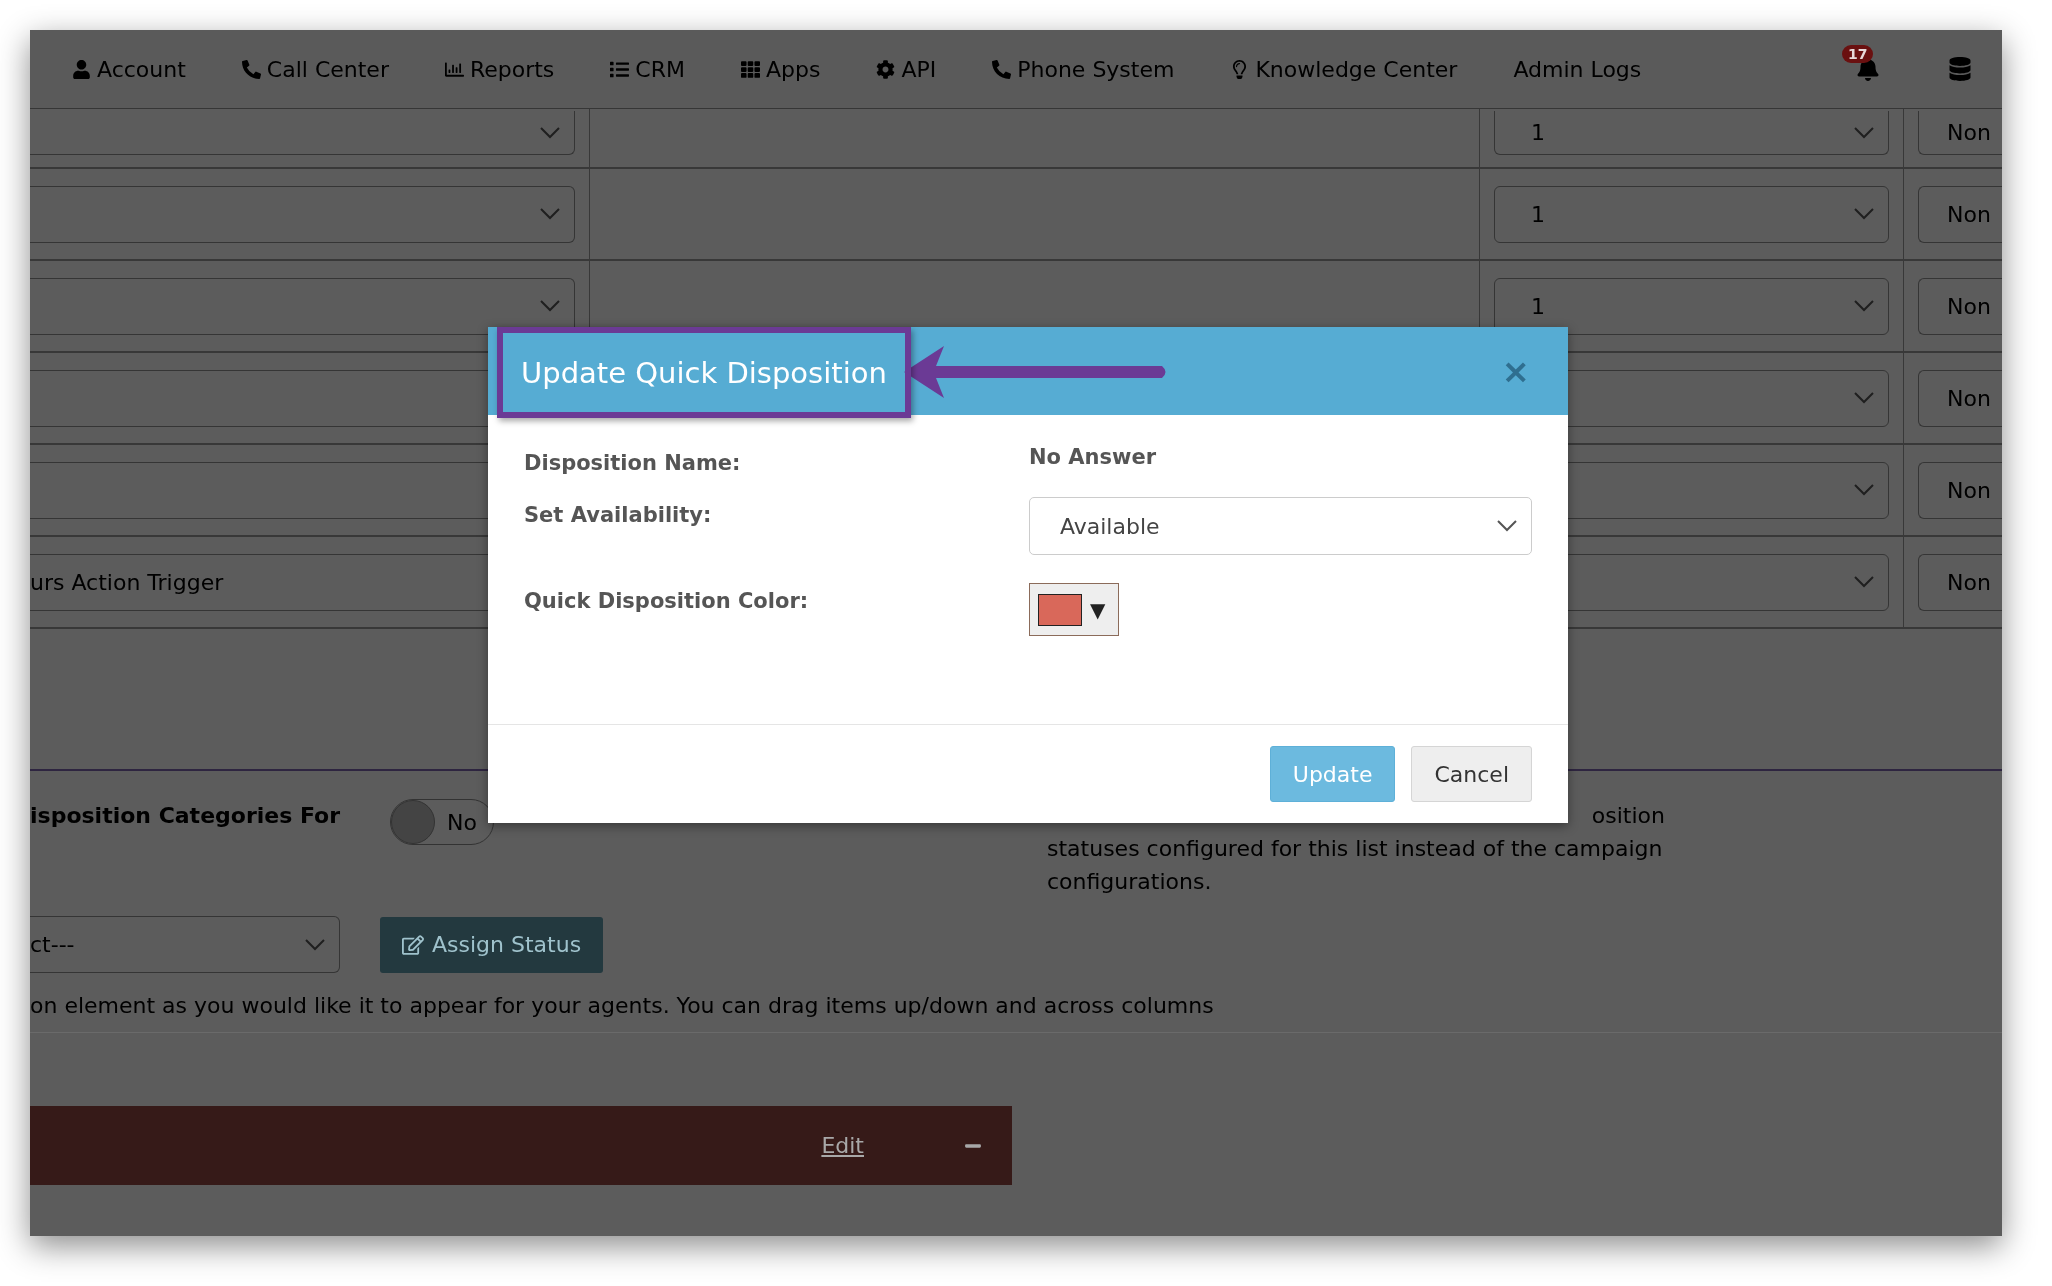  I want to click on user-icon, so click(81, 69).